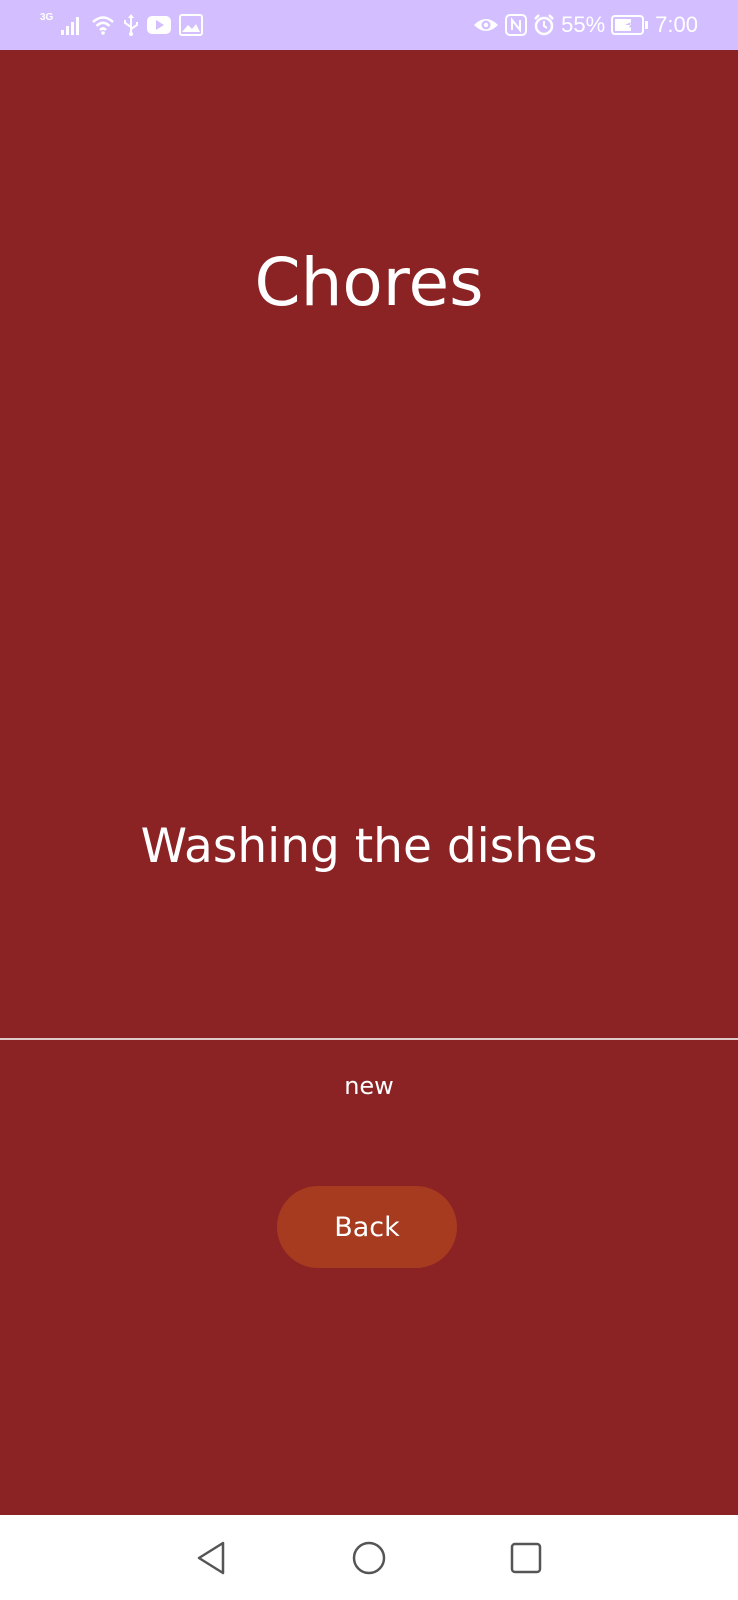 The height and width of the screenshot is (1600, 738). I want to click on chore-name: Washing the dishes, so click(369, 846).